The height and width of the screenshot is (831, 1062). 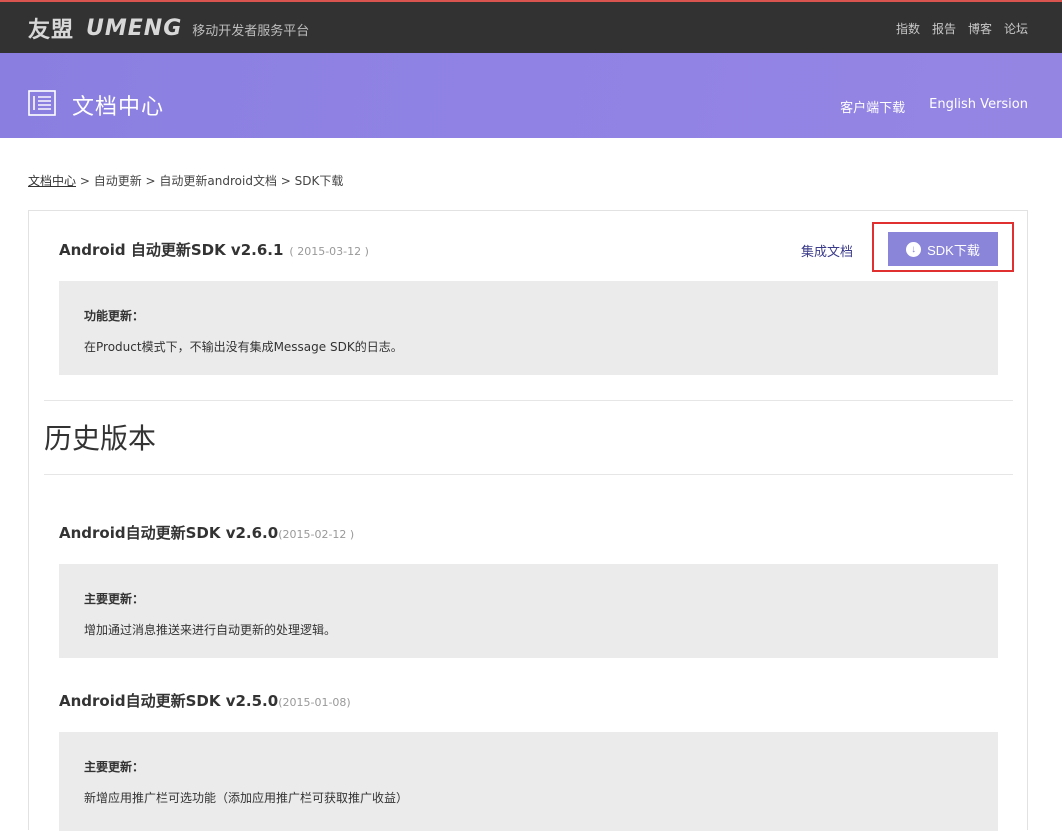 I want to click on logo-chinese-text: 友盟, so click(x=51, y=30).